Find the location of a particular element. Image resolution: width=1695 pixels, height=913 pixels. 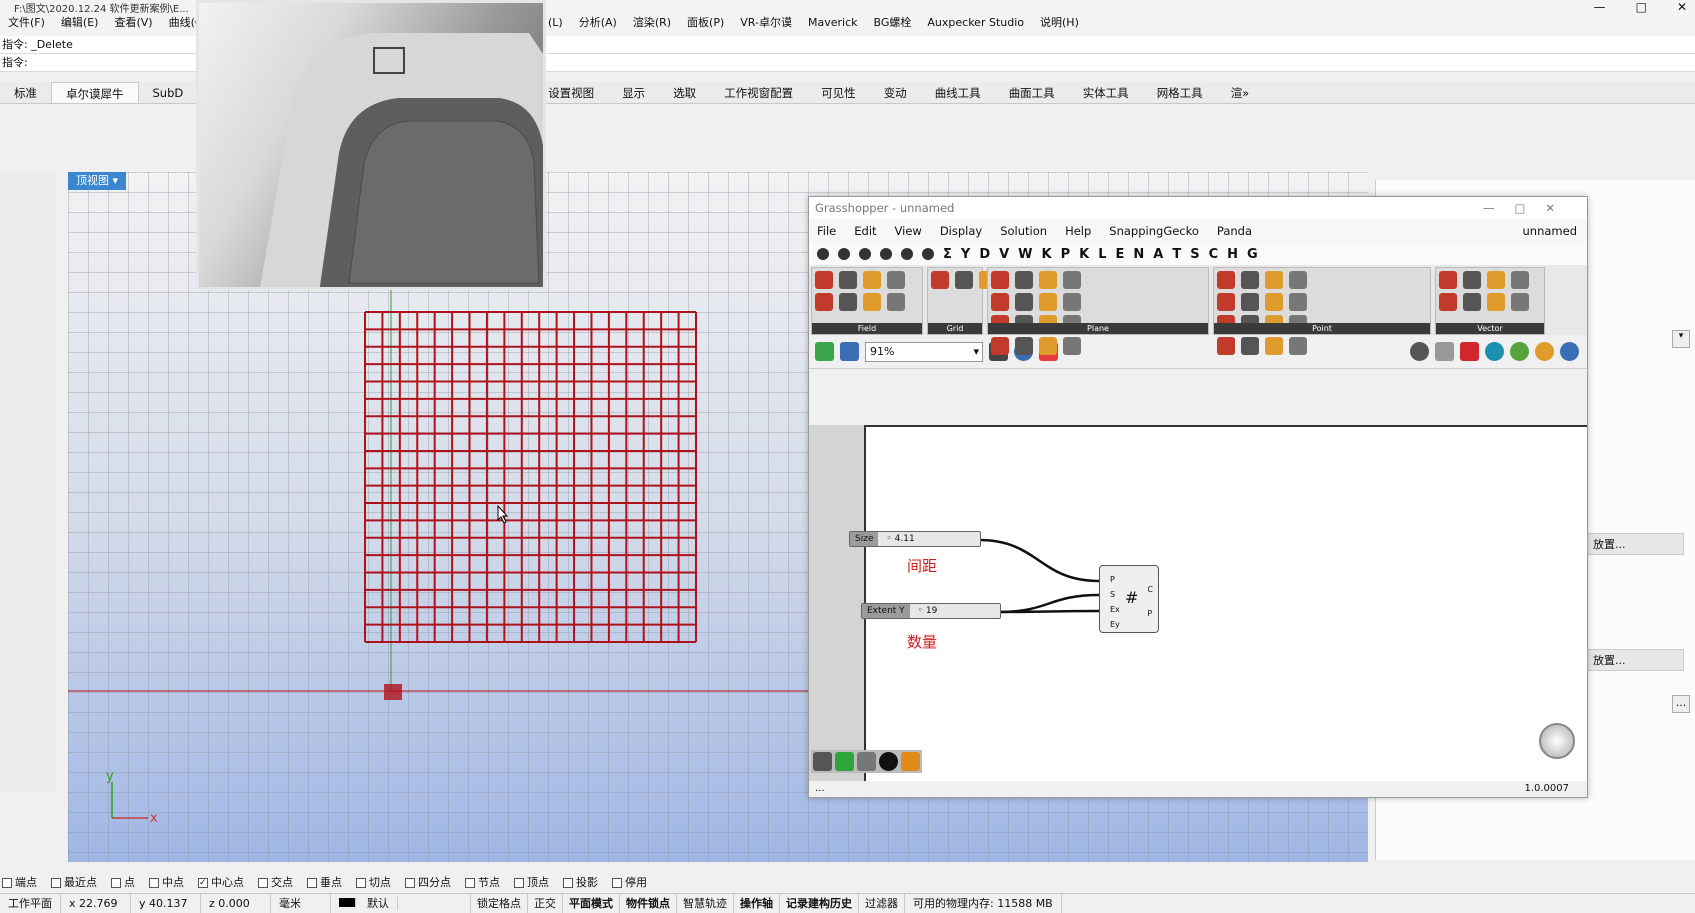

chevron-down-icon: ▾ is located at coordinates (1681, 339).